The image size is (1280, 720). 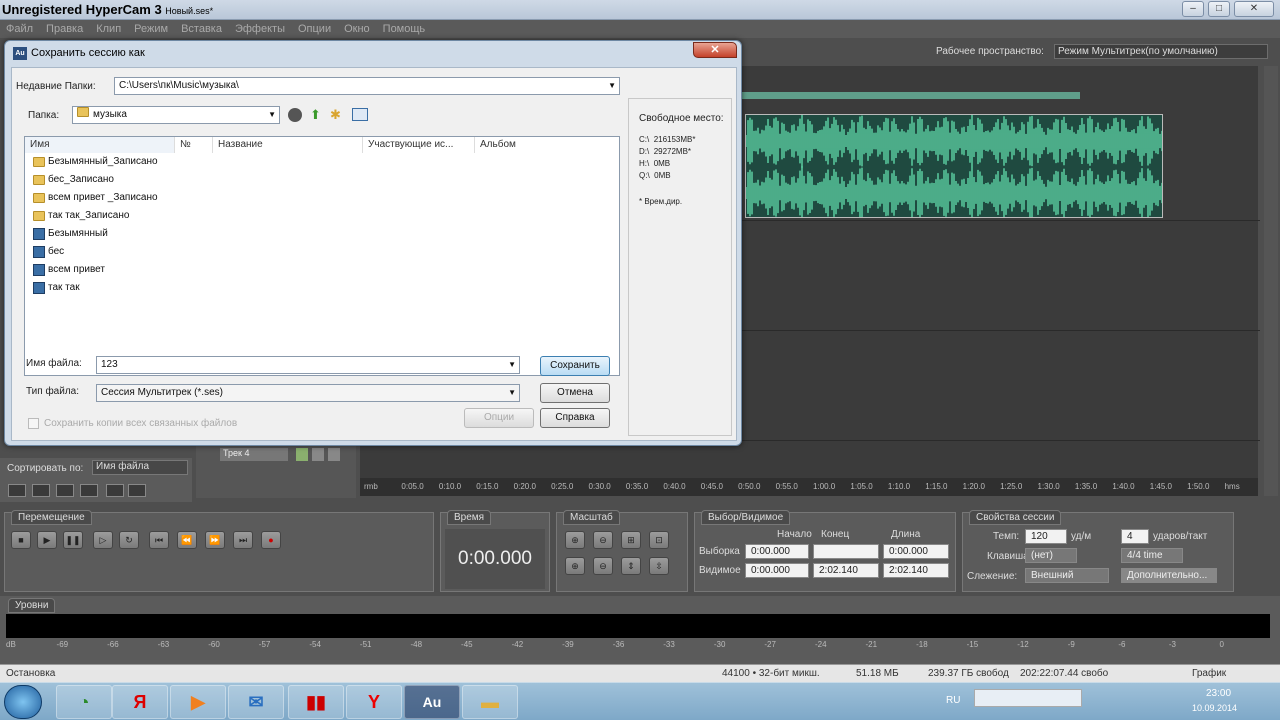 I want to click on filename-input: 123 ▼, so click(x=308, y=365).